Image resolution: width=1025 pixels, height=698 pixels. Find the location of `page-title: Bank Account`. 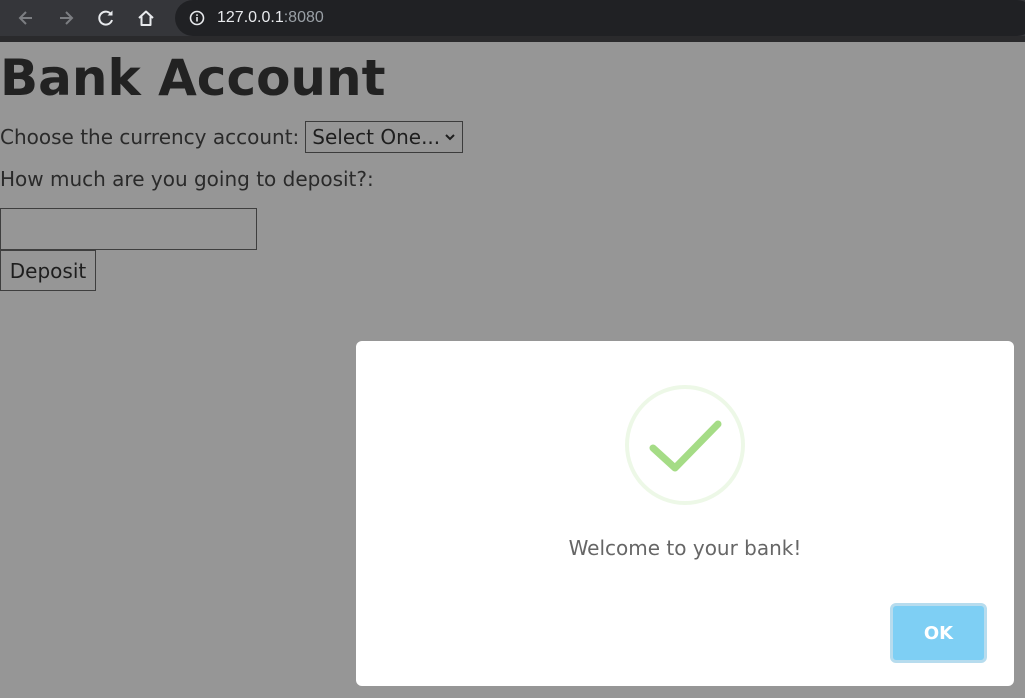

page-title: Bank Account is located at coordinates (193, 78).